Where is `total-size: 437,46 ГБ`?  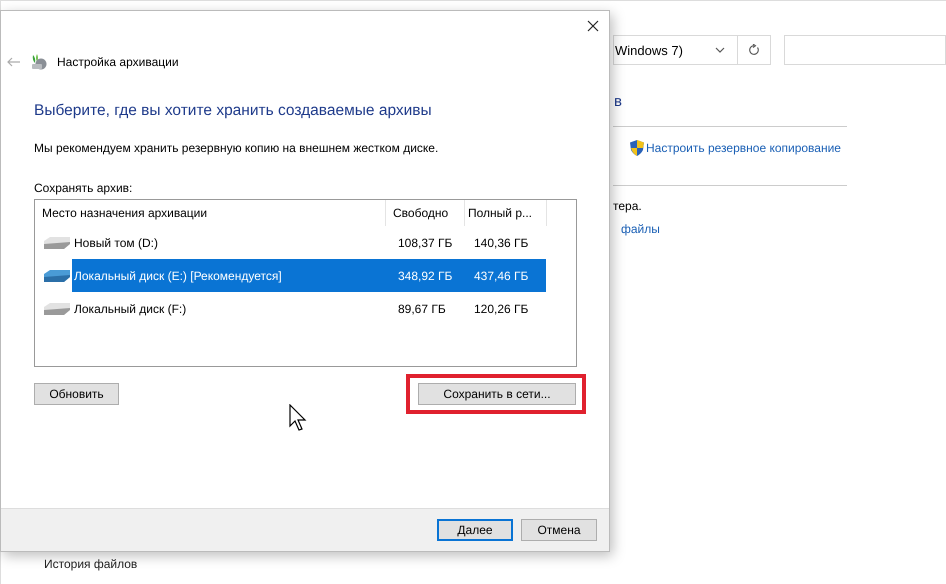 total-size: 437,46 ГБ is located at coordinates (501, 275).